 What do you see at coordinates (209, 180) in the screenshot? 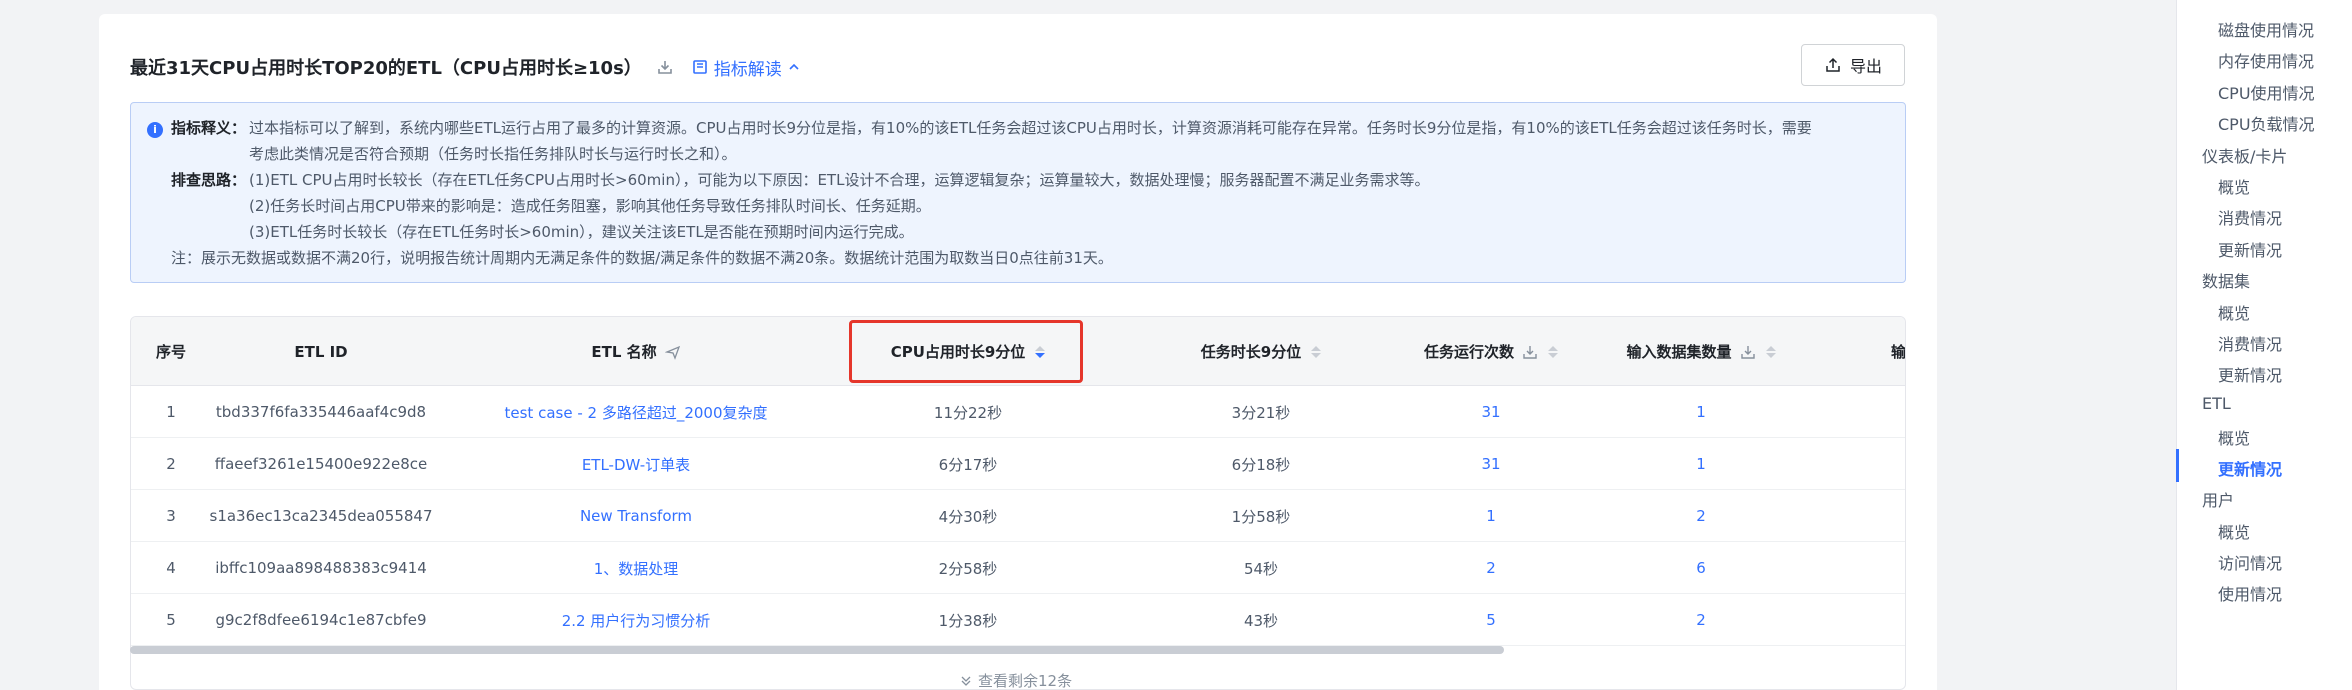
I see `troubleshoot-label: 排查思路：` at bounding box center [209, 180].